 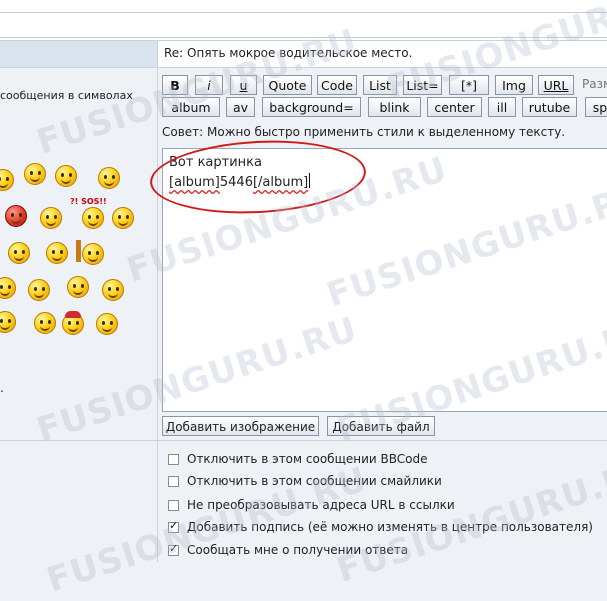 What do you see at coordinates (337, 85) in the screenshot?
I see `code-button: Code` at bounding box center [337, 85].